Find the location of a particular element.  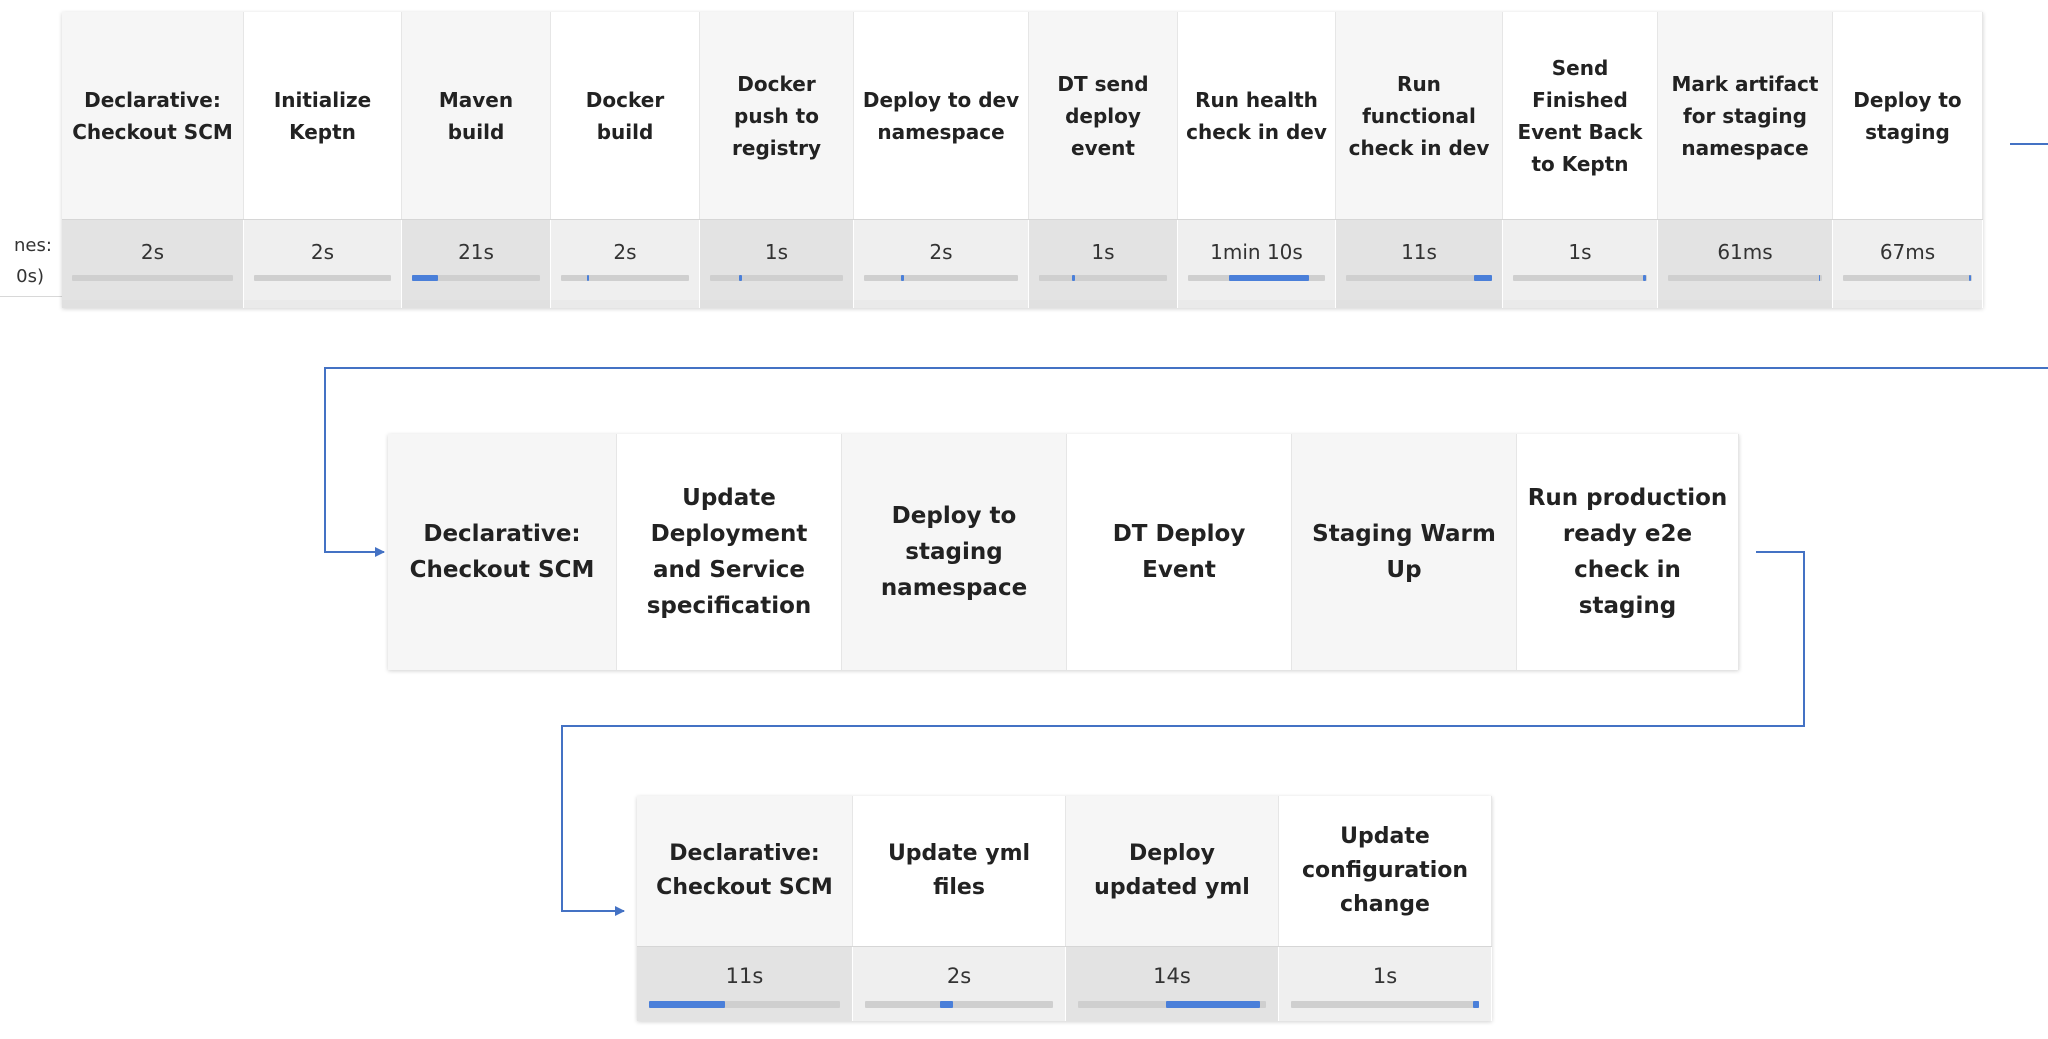

stage-time-cell: 14s is located at coordinates (1172, 984).